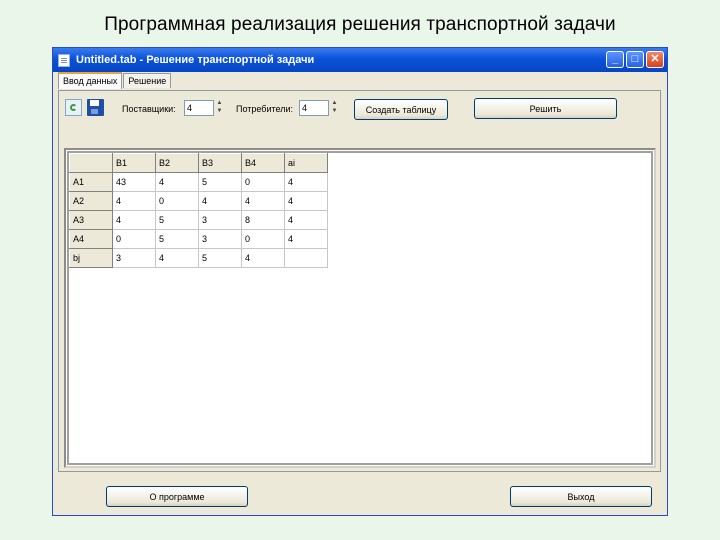 The image size is (720, 540). I want to click on table-row: A2 4 0 4 4 4, so click(198, 201).